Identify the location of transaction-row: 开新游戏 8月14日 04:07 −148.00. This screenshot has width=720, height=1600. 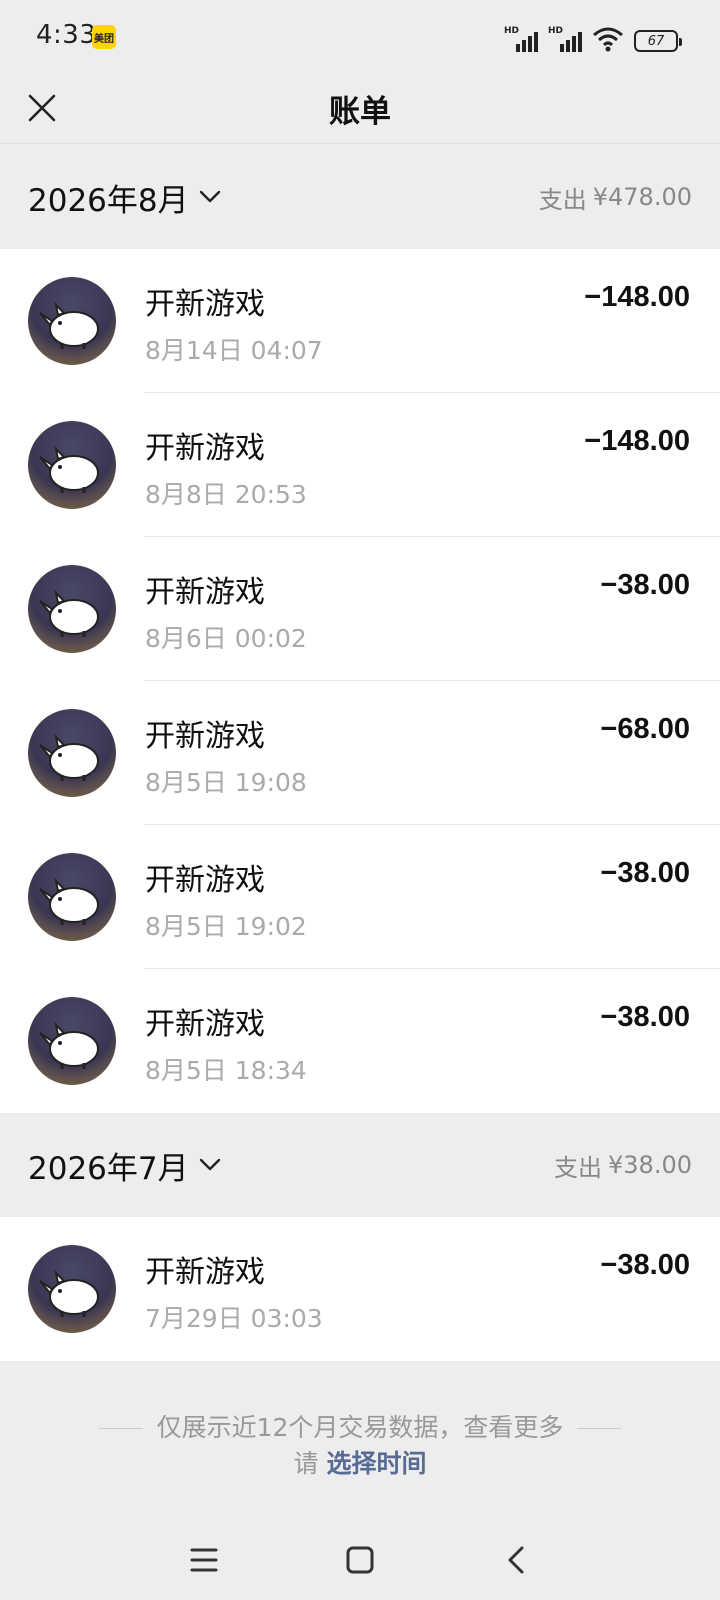
(360, 321).